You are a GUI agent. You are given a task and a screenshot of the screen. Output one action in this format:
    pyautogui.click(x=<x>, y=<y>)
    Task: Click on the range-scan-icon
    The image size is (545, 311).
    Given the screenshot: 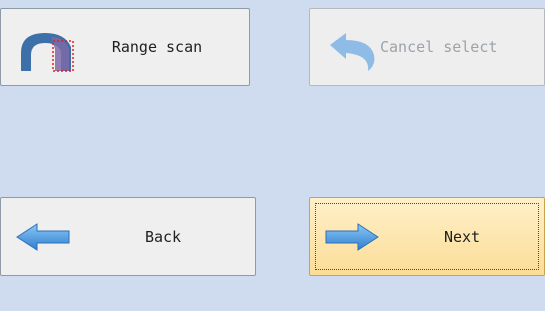 What is the action you would take?
    pyautogui.click(x=47, y=52)
    